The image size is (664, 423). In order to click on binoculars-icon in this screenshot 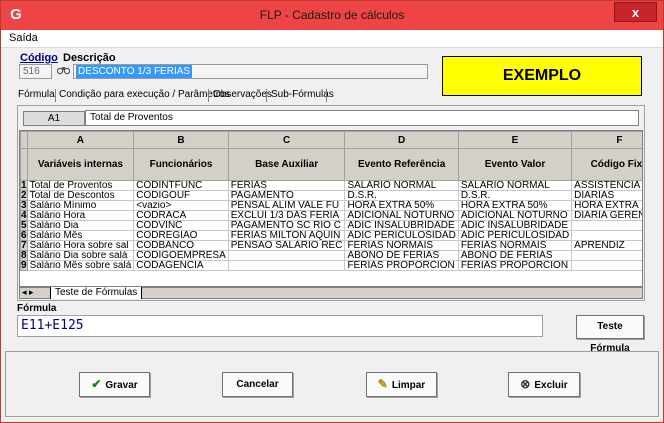, I will do `click(63, 72)`.